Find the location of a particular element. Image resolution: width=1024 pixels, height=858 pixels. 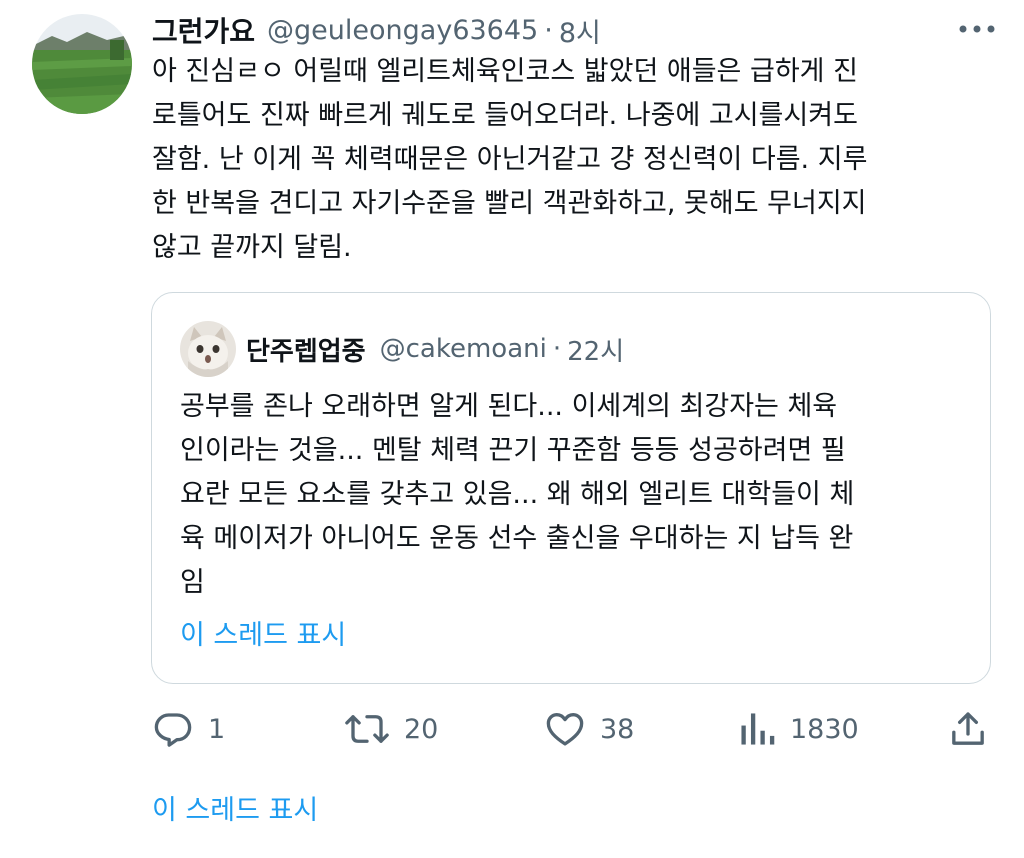

retweet-count: 20 is located at coordinates (421, 729).